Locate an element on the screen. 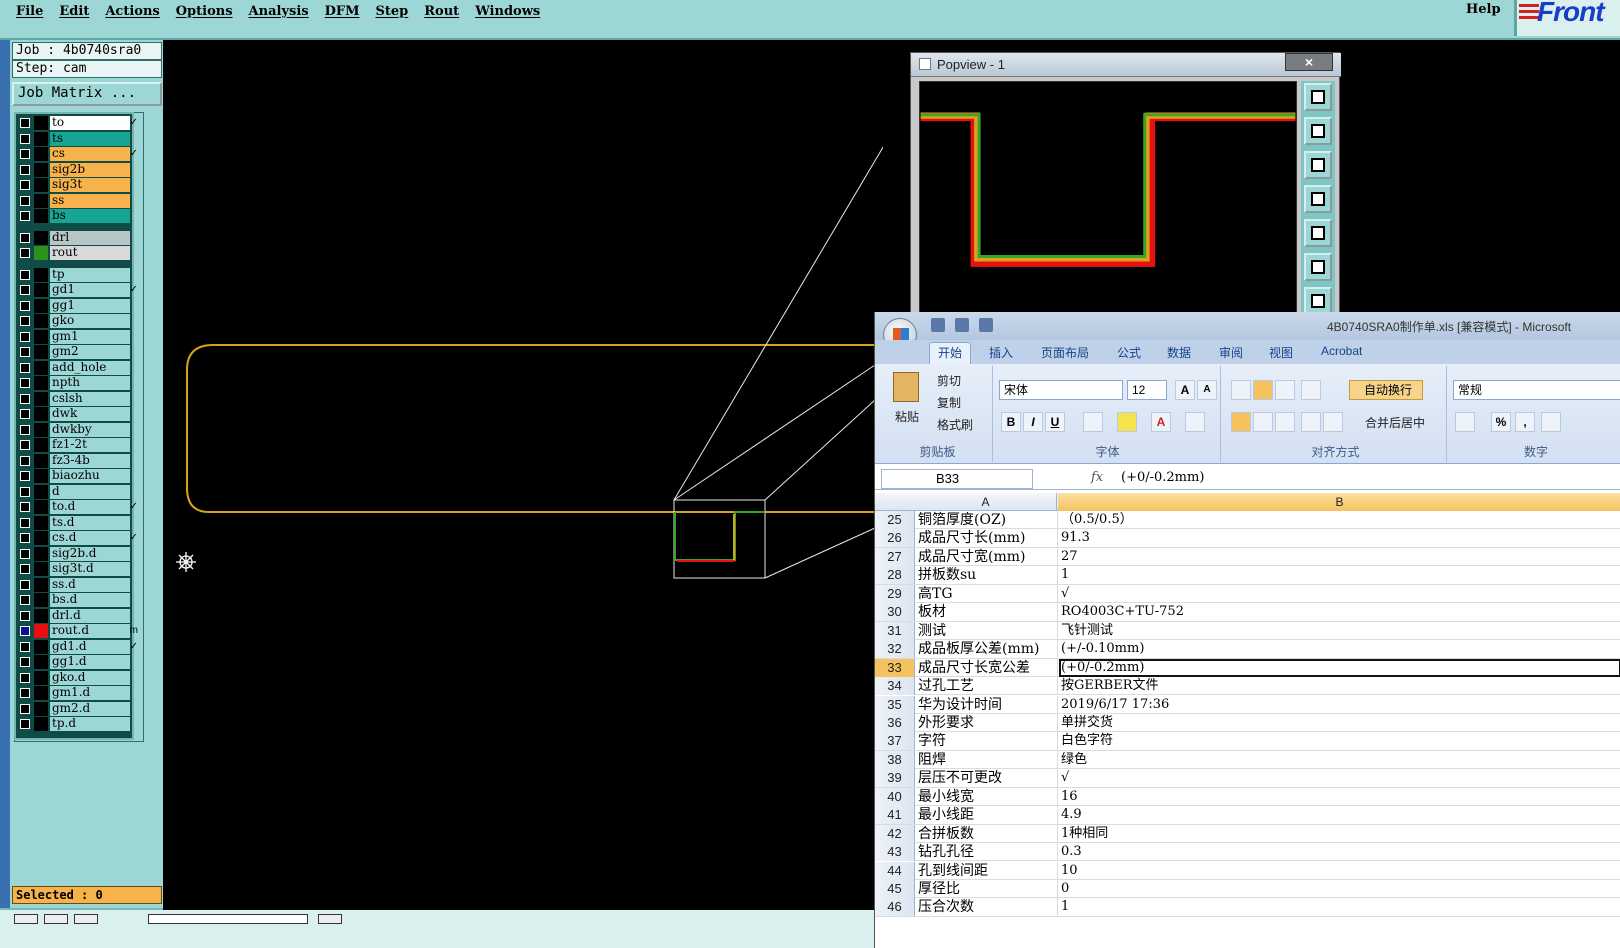  layer-row: ts is located at coordinates (79, 138).